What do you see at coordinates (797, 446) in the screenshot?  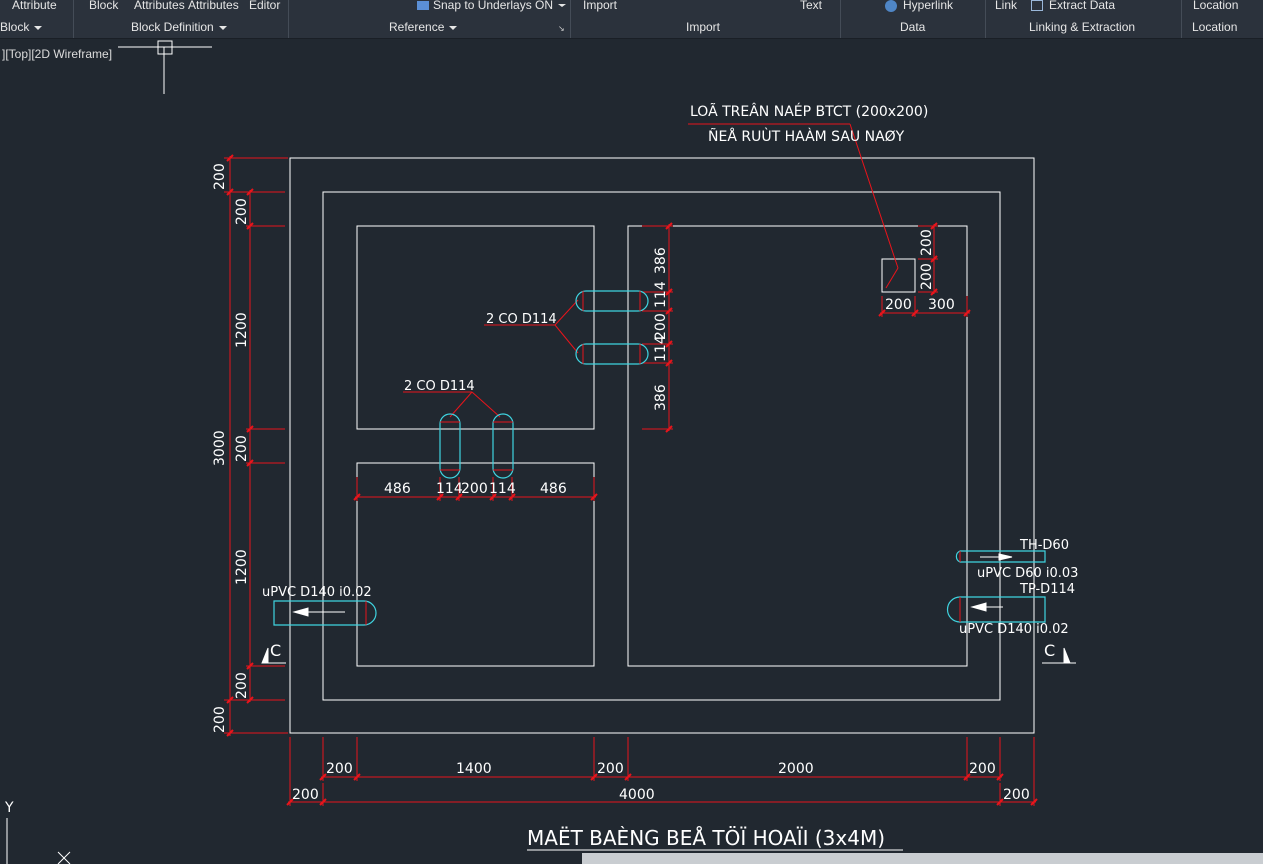 I see `chamber-right` at bounding box center [797, 446].